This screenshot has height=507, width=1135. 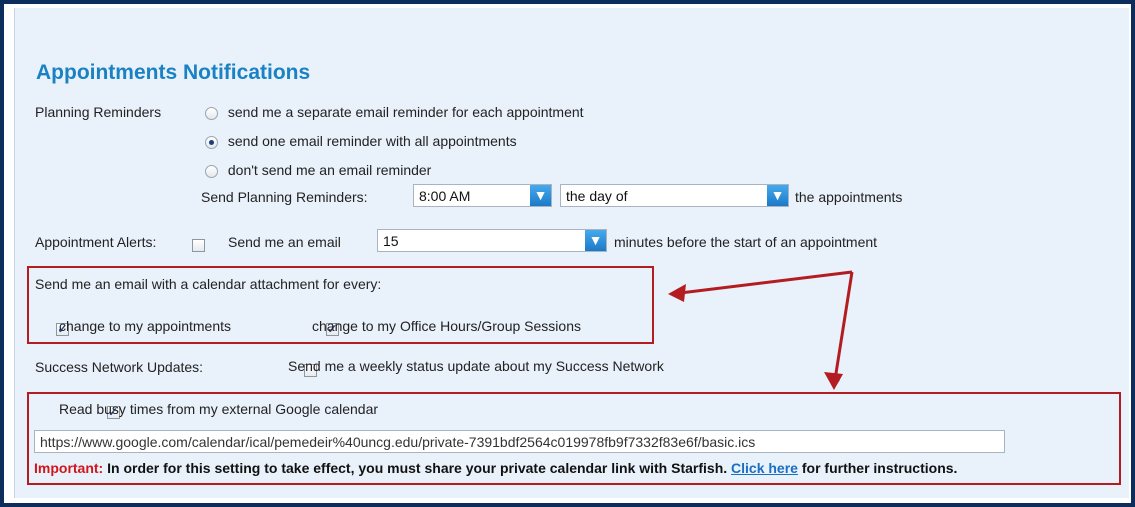 What do you see at coordinates (833, 381) in the screenshot?
I see `arrow-head-down` at bounding box center [833, 381].